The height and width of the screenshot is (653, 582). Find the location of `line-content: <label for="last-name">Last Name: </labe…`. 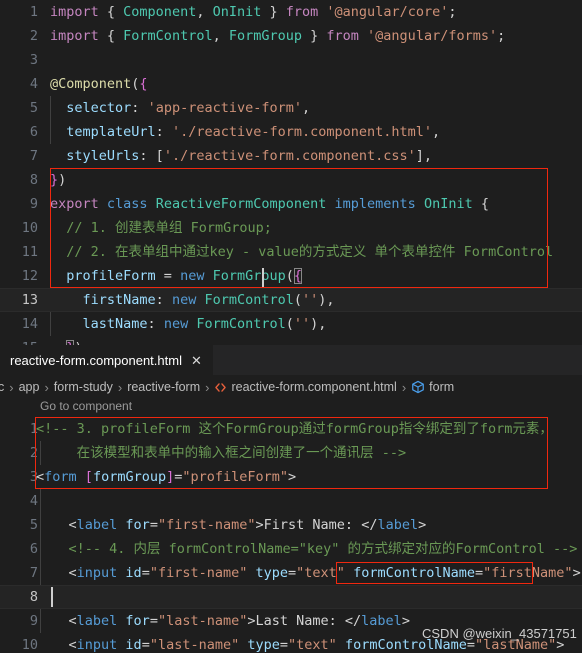

line-content: <label for="last-name">Last Name: </labe… is located at coordinates (223, 621).